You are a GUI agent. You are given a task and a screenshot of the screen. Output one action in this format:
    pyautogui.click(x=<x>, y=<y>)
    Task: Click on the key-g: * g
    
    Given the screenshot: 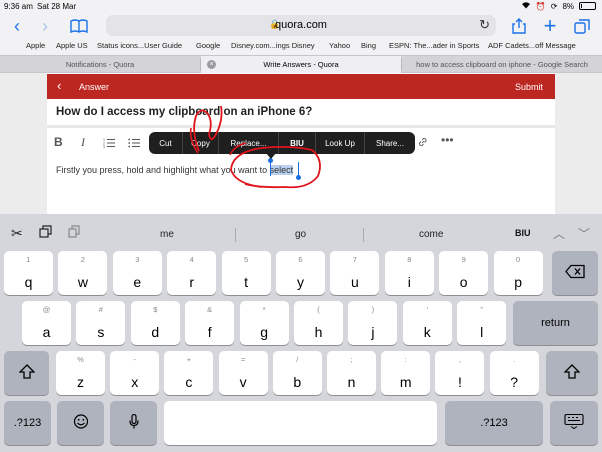 What is the action you would take?
    pyautogui.click(x=264, y=323)
    